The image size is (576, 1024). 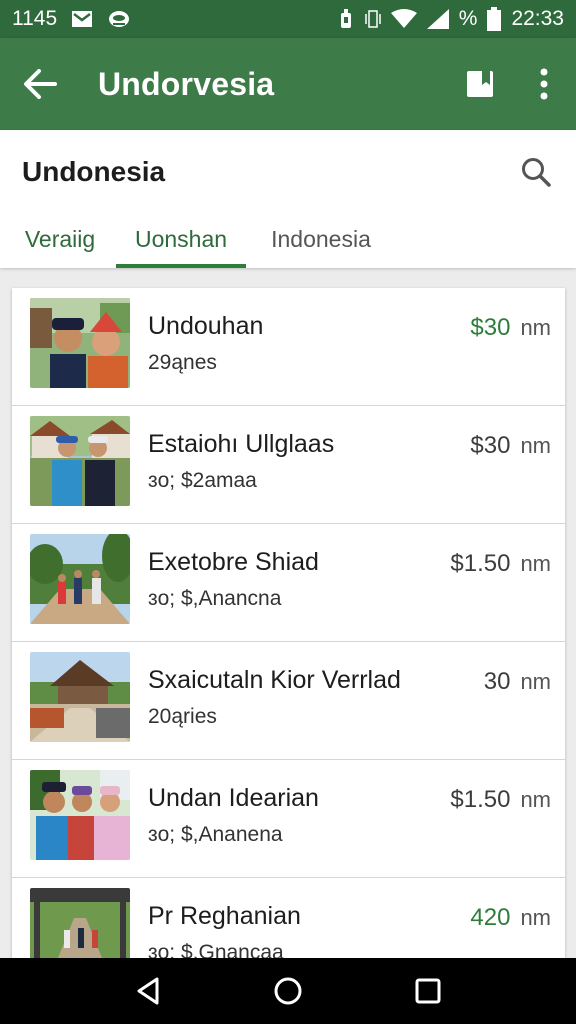 What do you see at coordinates (288, 84) in the screenshot?
I see `app-bar: Undorvesia` at bounding box center [288, 84].